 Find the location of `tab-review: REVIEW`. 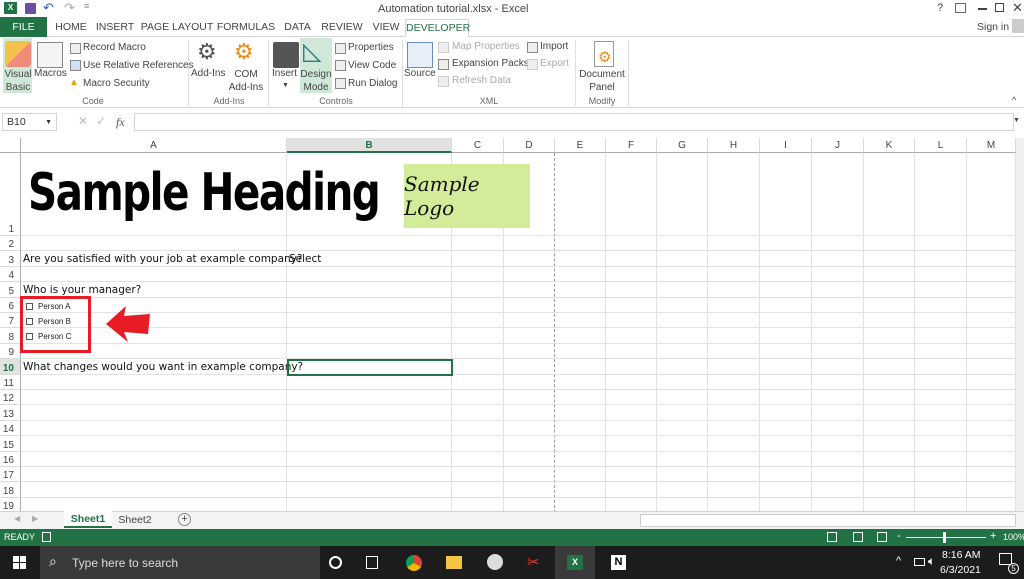

tab-review: REVIEW is located at coordinates (342, 28).